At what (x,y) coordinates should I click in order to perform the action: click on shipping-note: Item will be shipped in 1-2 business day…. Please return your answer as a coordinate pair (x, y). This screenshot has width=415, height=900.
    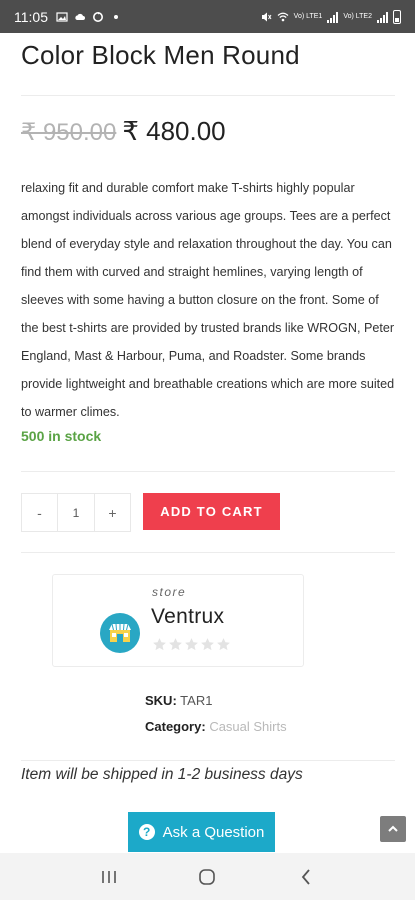
    Looking at the image, I should click on (162, 774).